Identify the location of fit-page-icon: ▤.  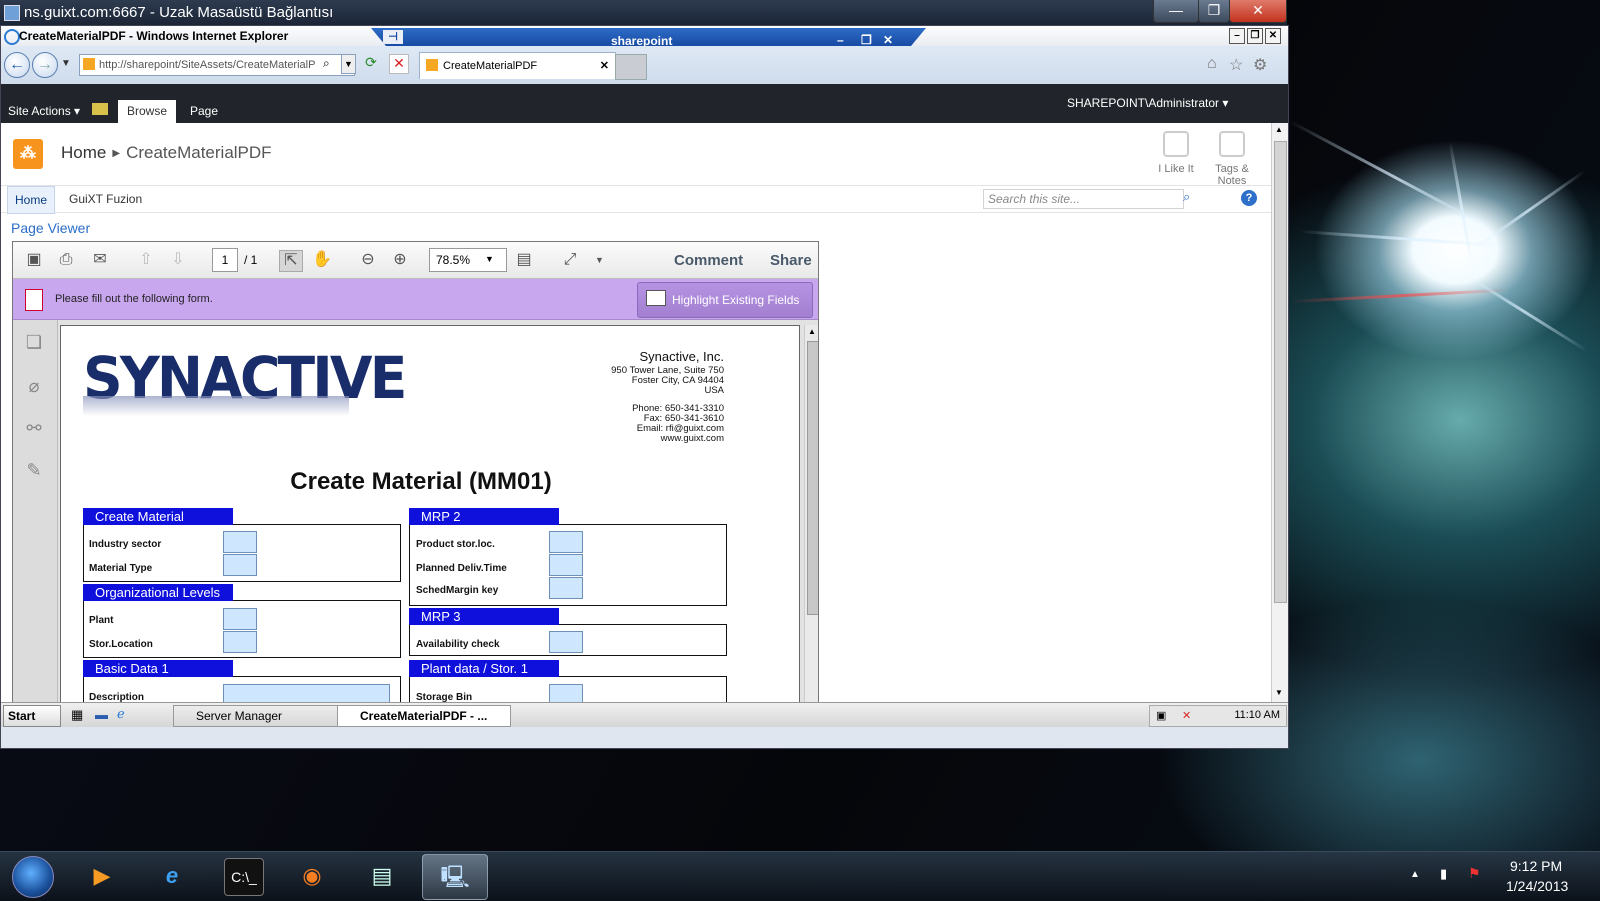
(524, 260).